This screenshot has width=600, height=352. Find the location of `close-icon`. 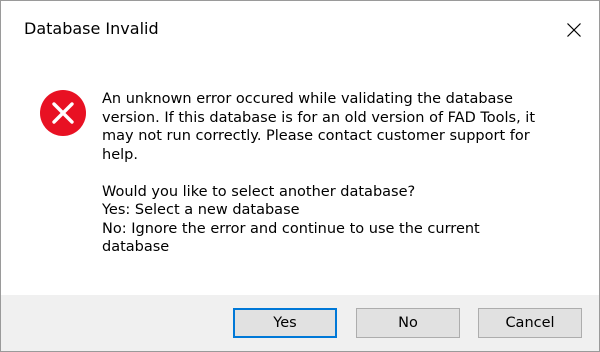

close-icon is located at coordinates (574, 30).